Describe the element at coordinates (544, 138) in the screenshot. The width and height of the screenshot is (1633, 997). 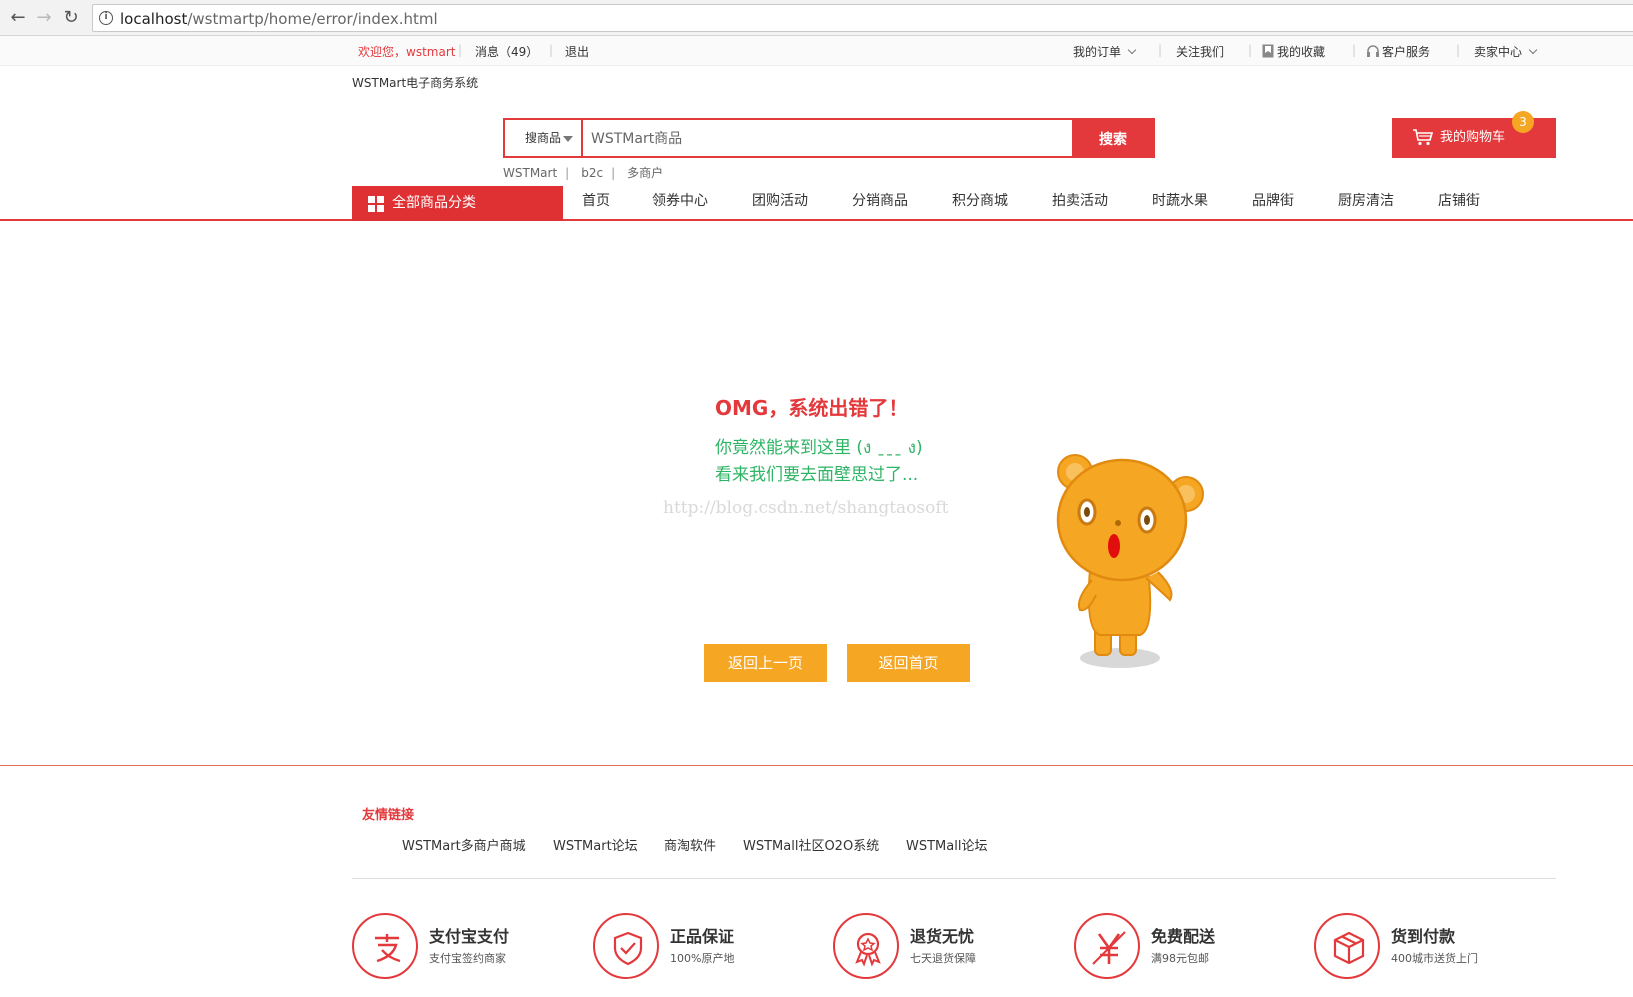
I see `search-type-select: 搜商品` at that location.